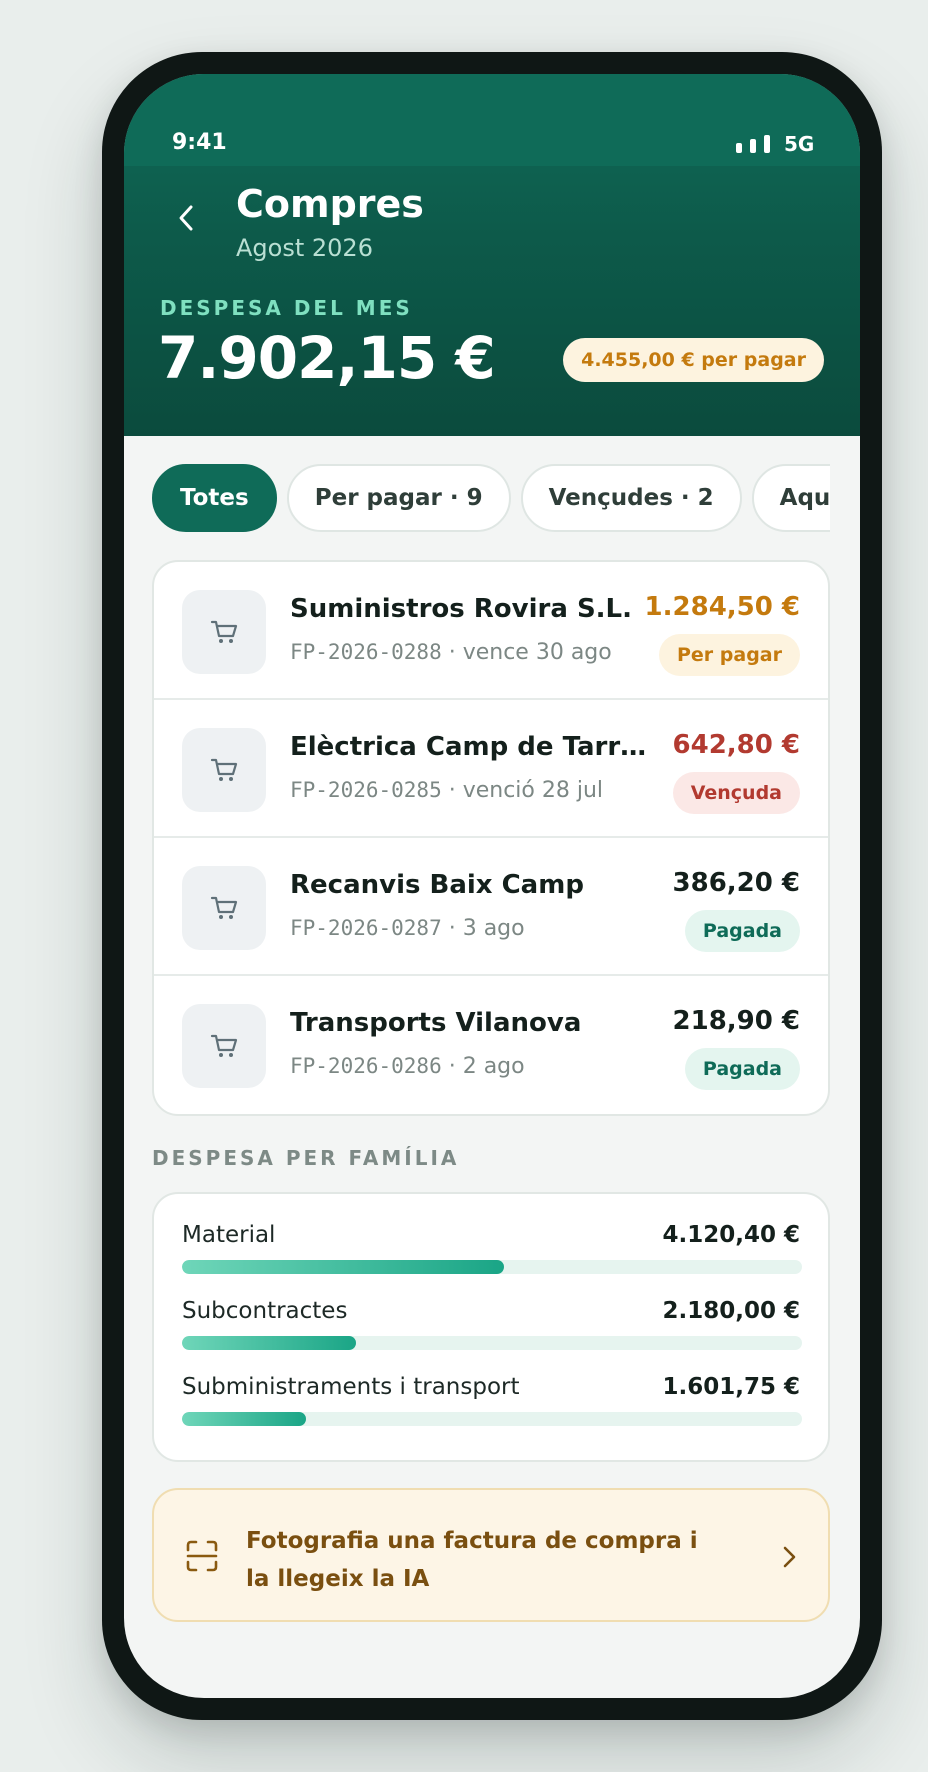 This screenshot has width=928, height=1772. I want to click on scan-icon, so click(202, 1556).